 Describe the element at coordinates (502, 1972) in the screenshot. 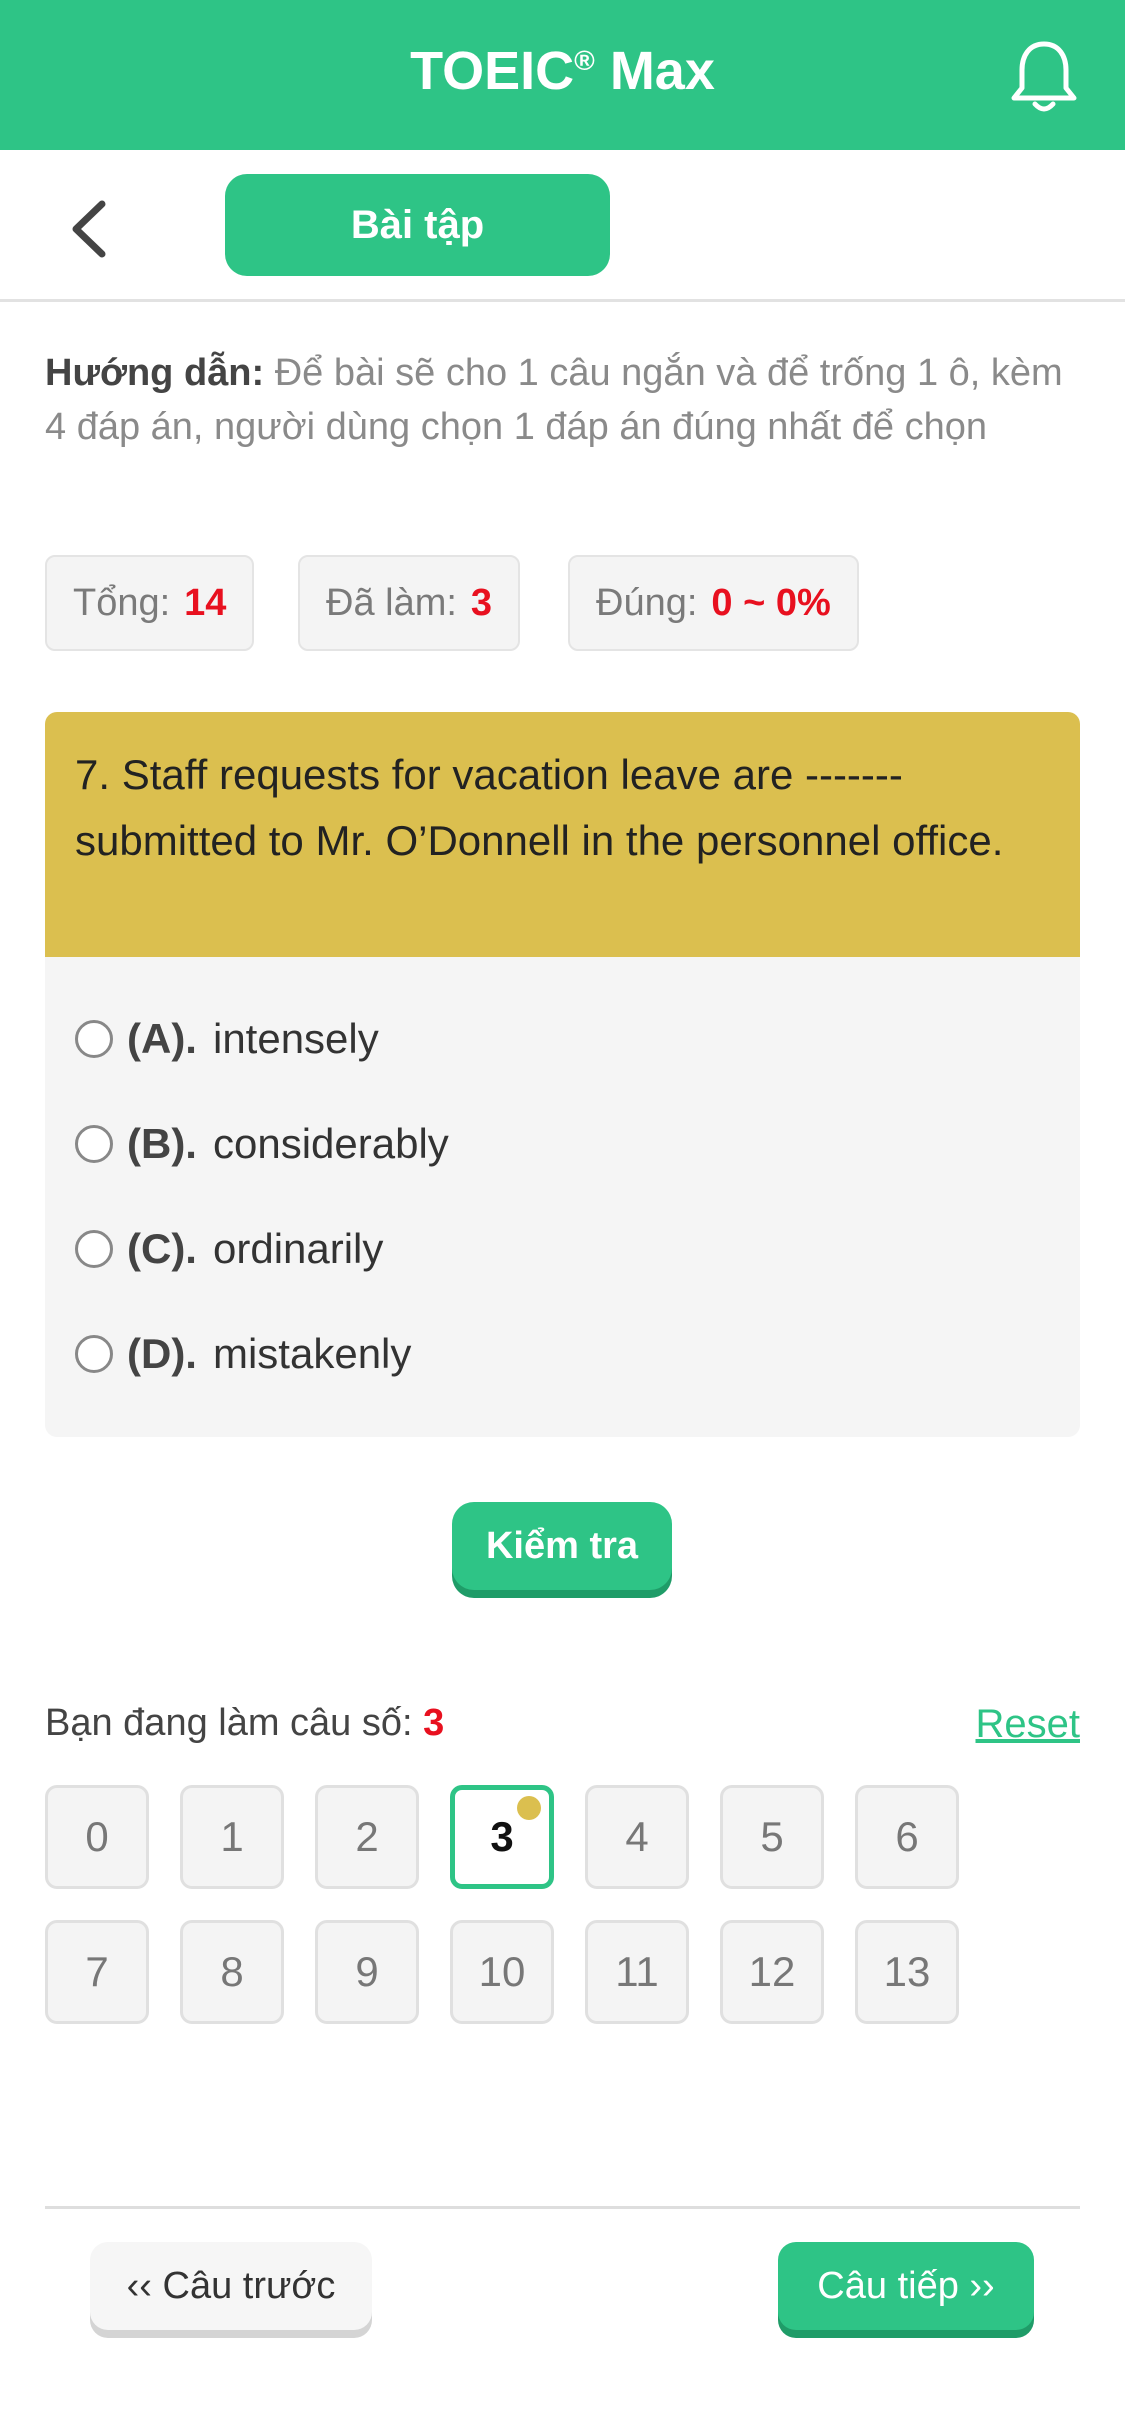

I see `question-number-10: 10` at that location.